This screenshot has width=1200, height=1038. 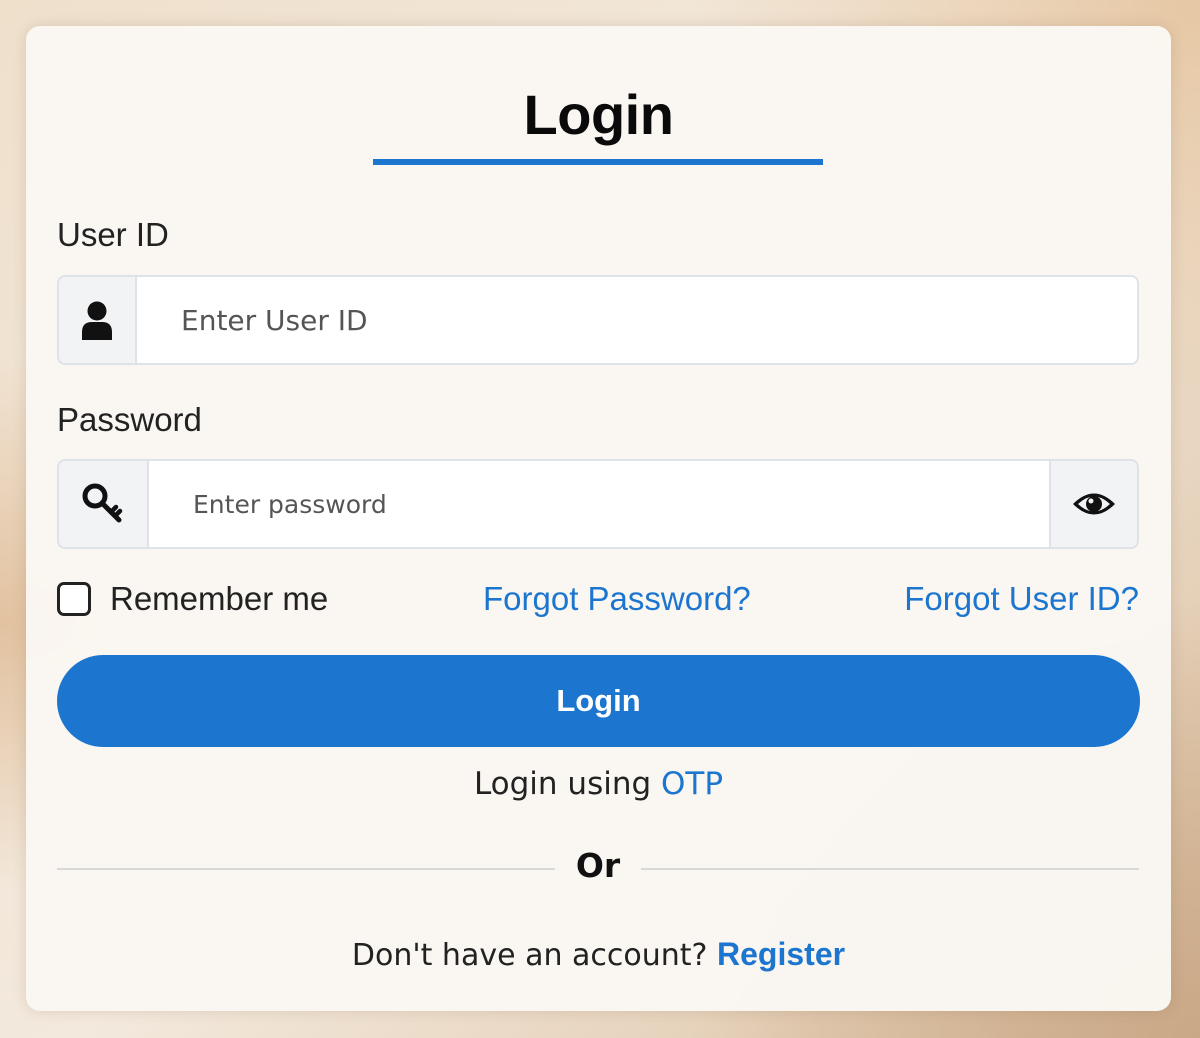 What do you see at coordinates (1095, 504) in the screenshot?
I see `eye-icon` at bounding box center [1095, 504].